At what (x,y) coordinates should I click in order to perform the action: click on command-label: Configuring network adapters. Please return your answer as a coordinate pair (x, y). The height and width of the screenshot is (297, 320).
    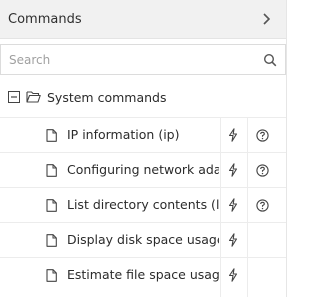
    Looking at the image, I should click on (143, 169).